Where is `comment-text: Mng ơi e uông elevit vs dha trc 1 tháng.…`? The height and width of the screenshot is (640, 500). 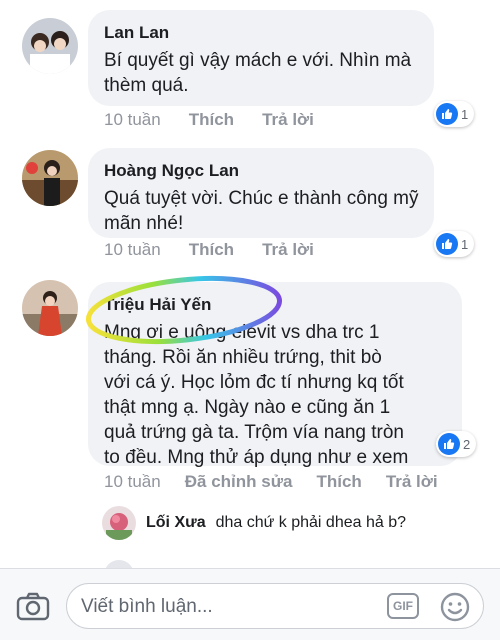 comment-text: Mng ơi e uông elevit vs dha trc 1 tháng.… is located at coordinates (256, 395).